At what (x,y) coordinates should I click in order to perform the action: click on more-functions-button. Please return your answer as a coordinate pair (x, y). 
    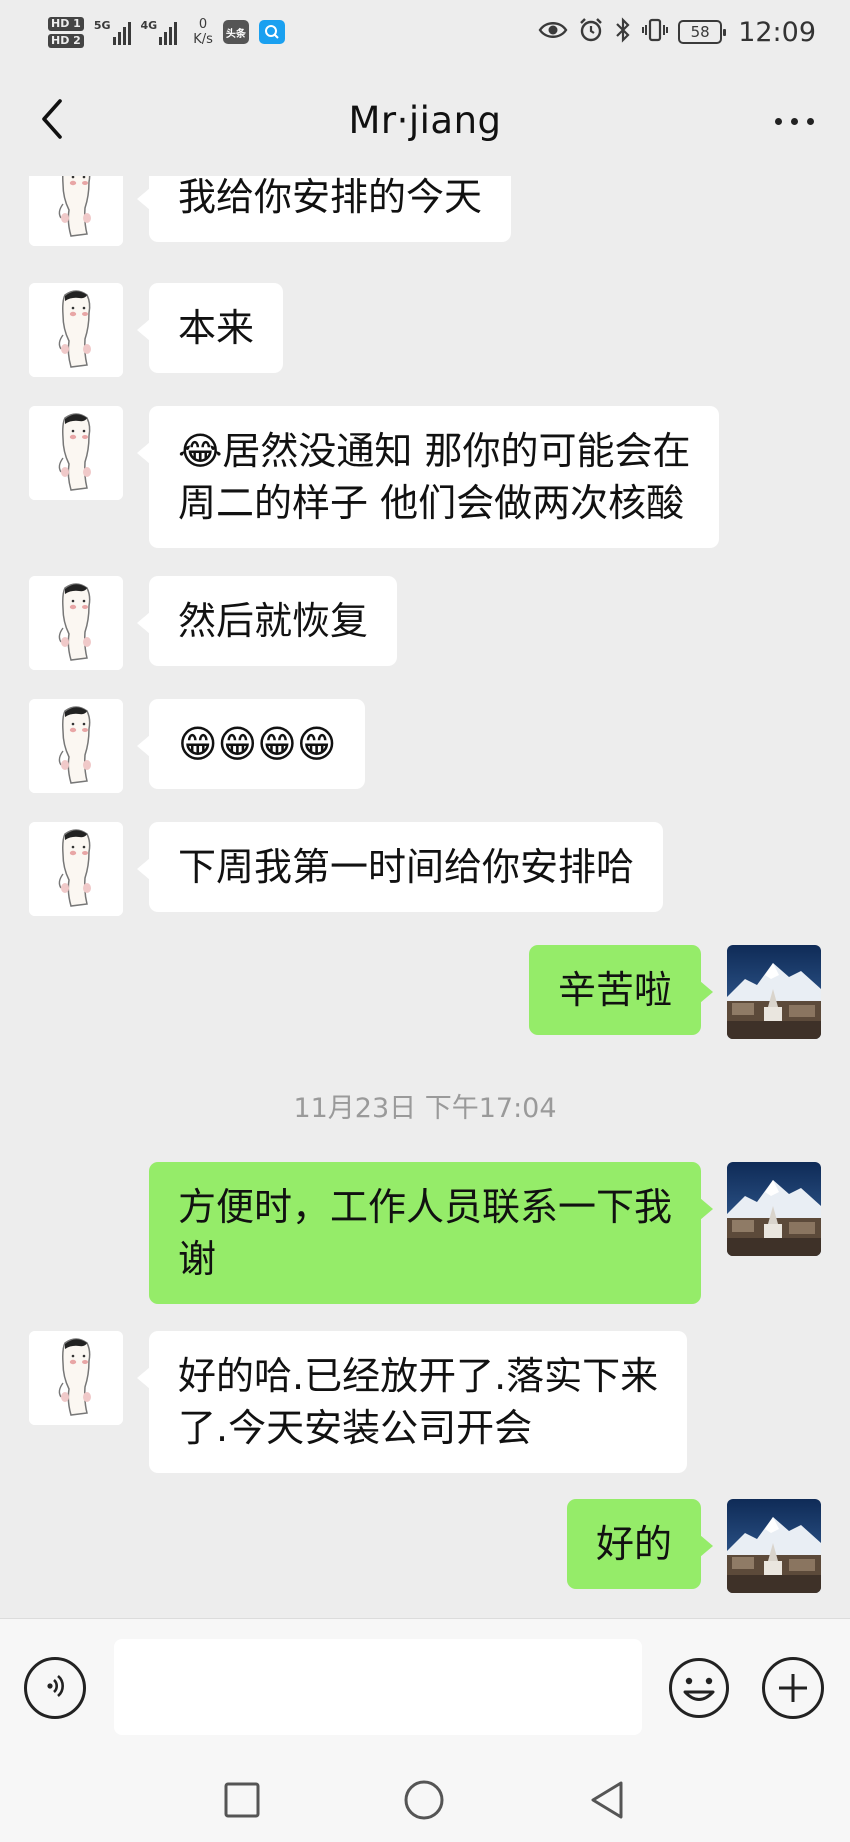
    Looking at the image, I should click on (793, 1688).